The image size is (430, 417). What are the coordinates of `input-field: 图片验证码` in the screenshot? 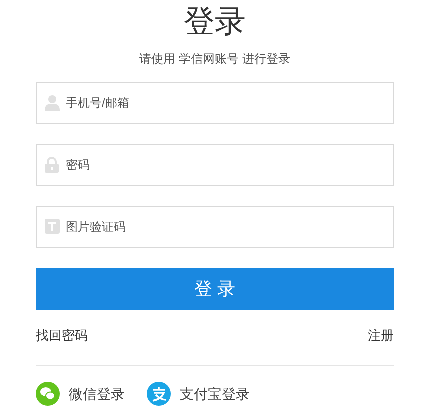 It's located at (215, 227).